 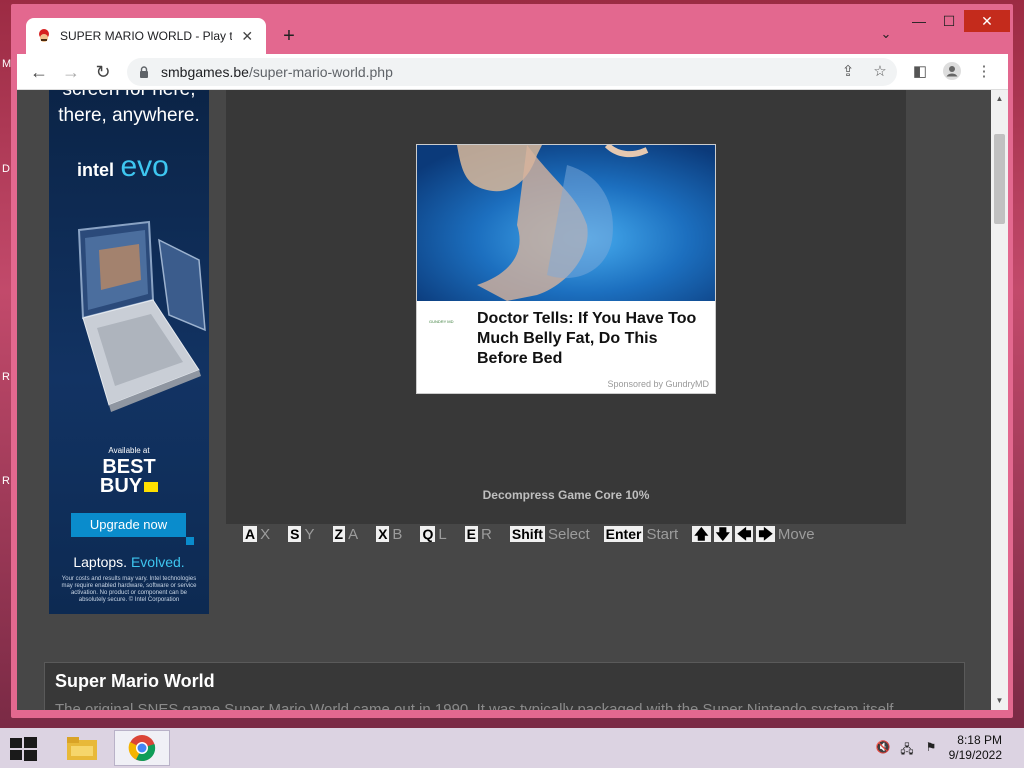 I want to click on laptop-image, so click(x=141, y=316).